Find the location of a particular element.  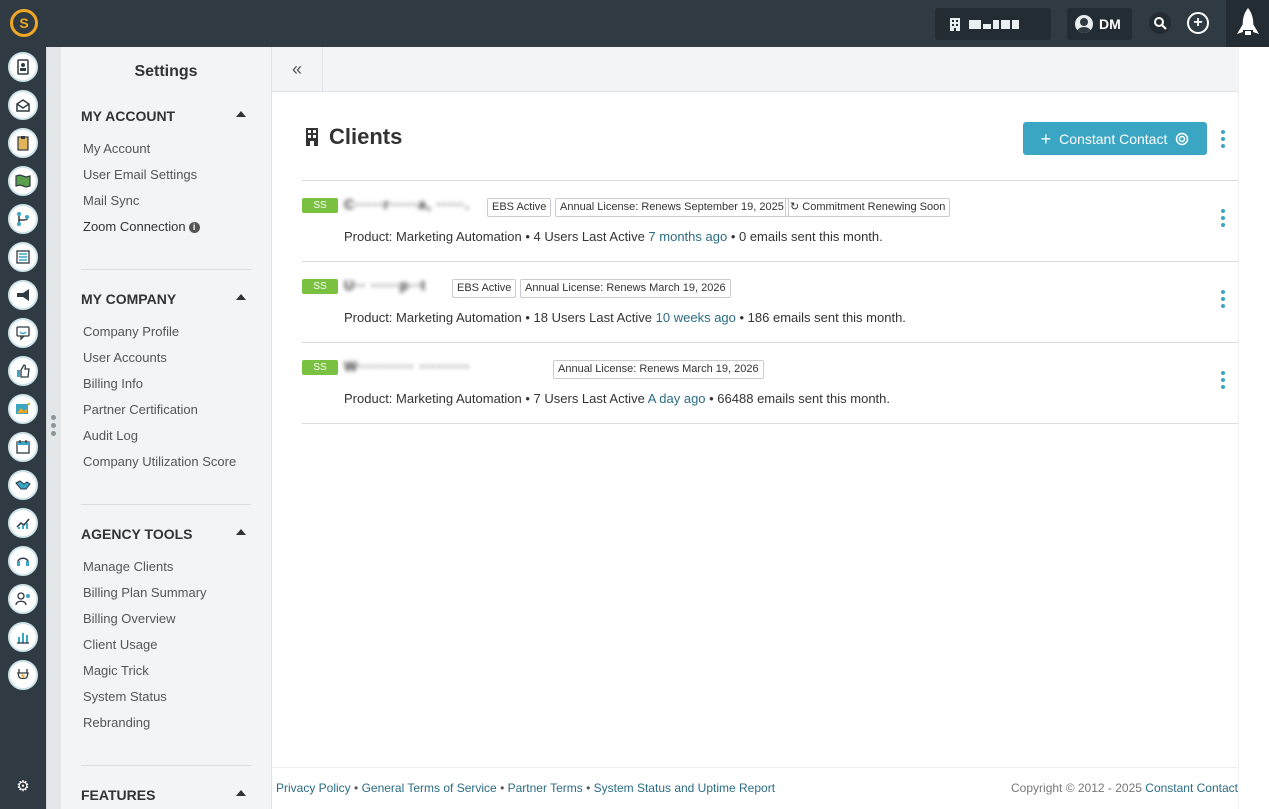

building-icon is located at coordinates (312, 137).